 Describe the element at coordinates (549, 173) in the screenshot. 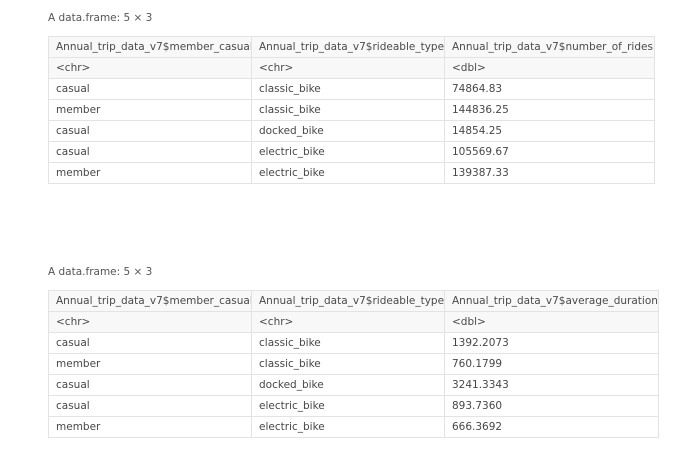

I see `table-cell: 139387.33` at that location.